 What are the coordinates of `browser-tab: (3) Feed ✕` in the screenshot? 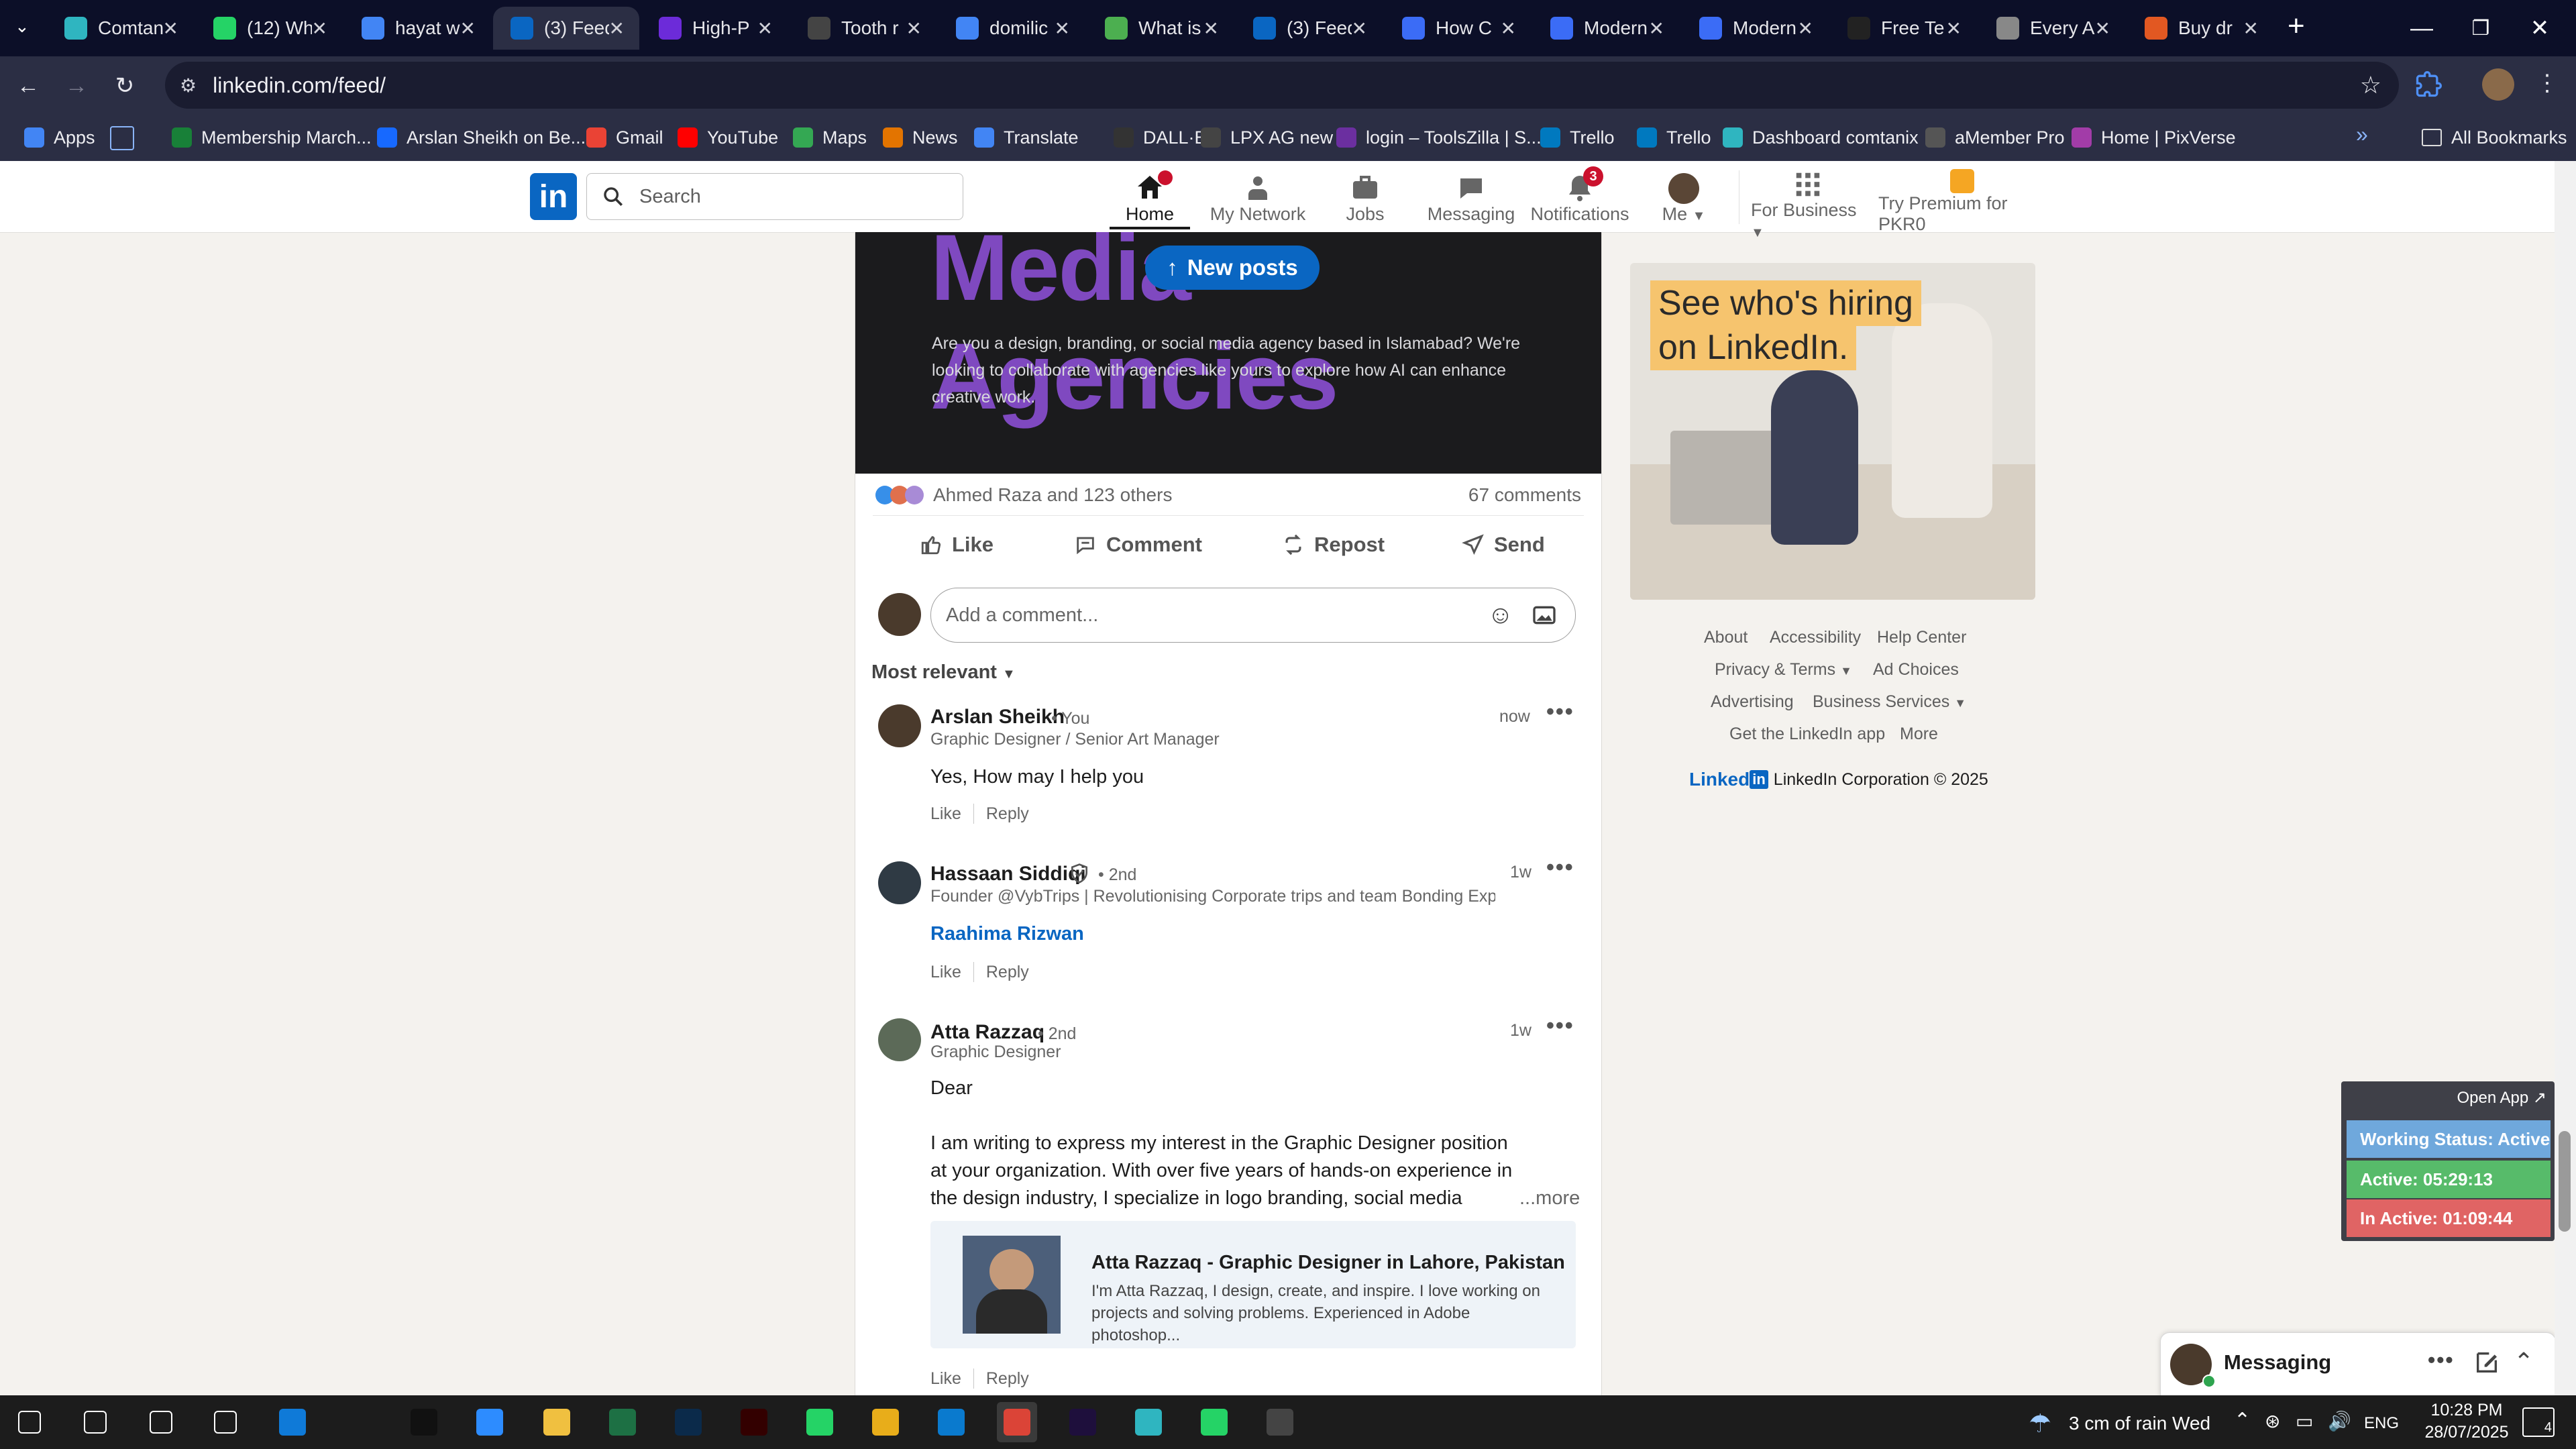 It's located at (566, 28).